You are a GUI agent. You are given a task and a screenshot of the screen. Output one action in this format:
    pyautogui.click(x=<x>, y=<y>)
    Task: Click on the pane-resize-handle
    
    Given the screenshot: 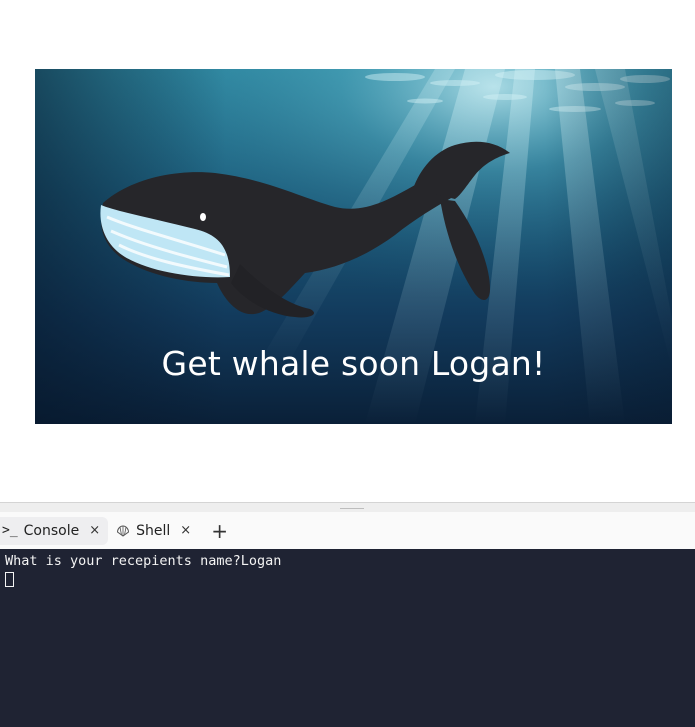 What is the action you would take?
    pyautogui.click(x=347, y=507)
    